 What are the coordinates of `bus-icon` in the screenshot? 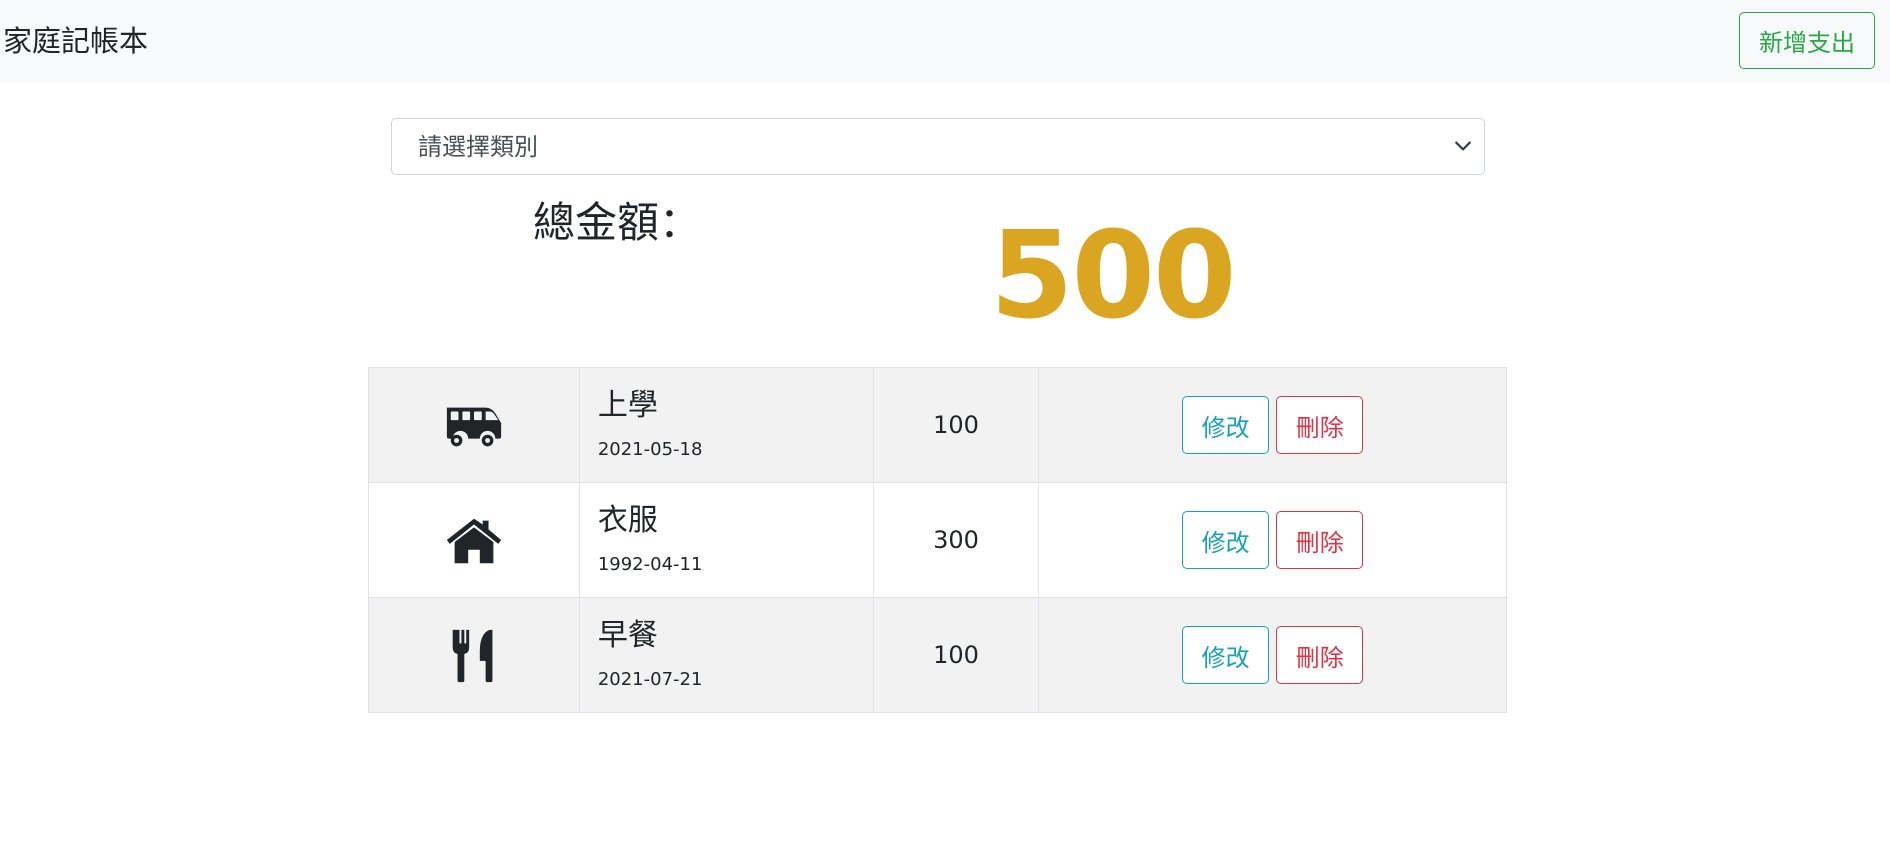 It's located at (474, 427).